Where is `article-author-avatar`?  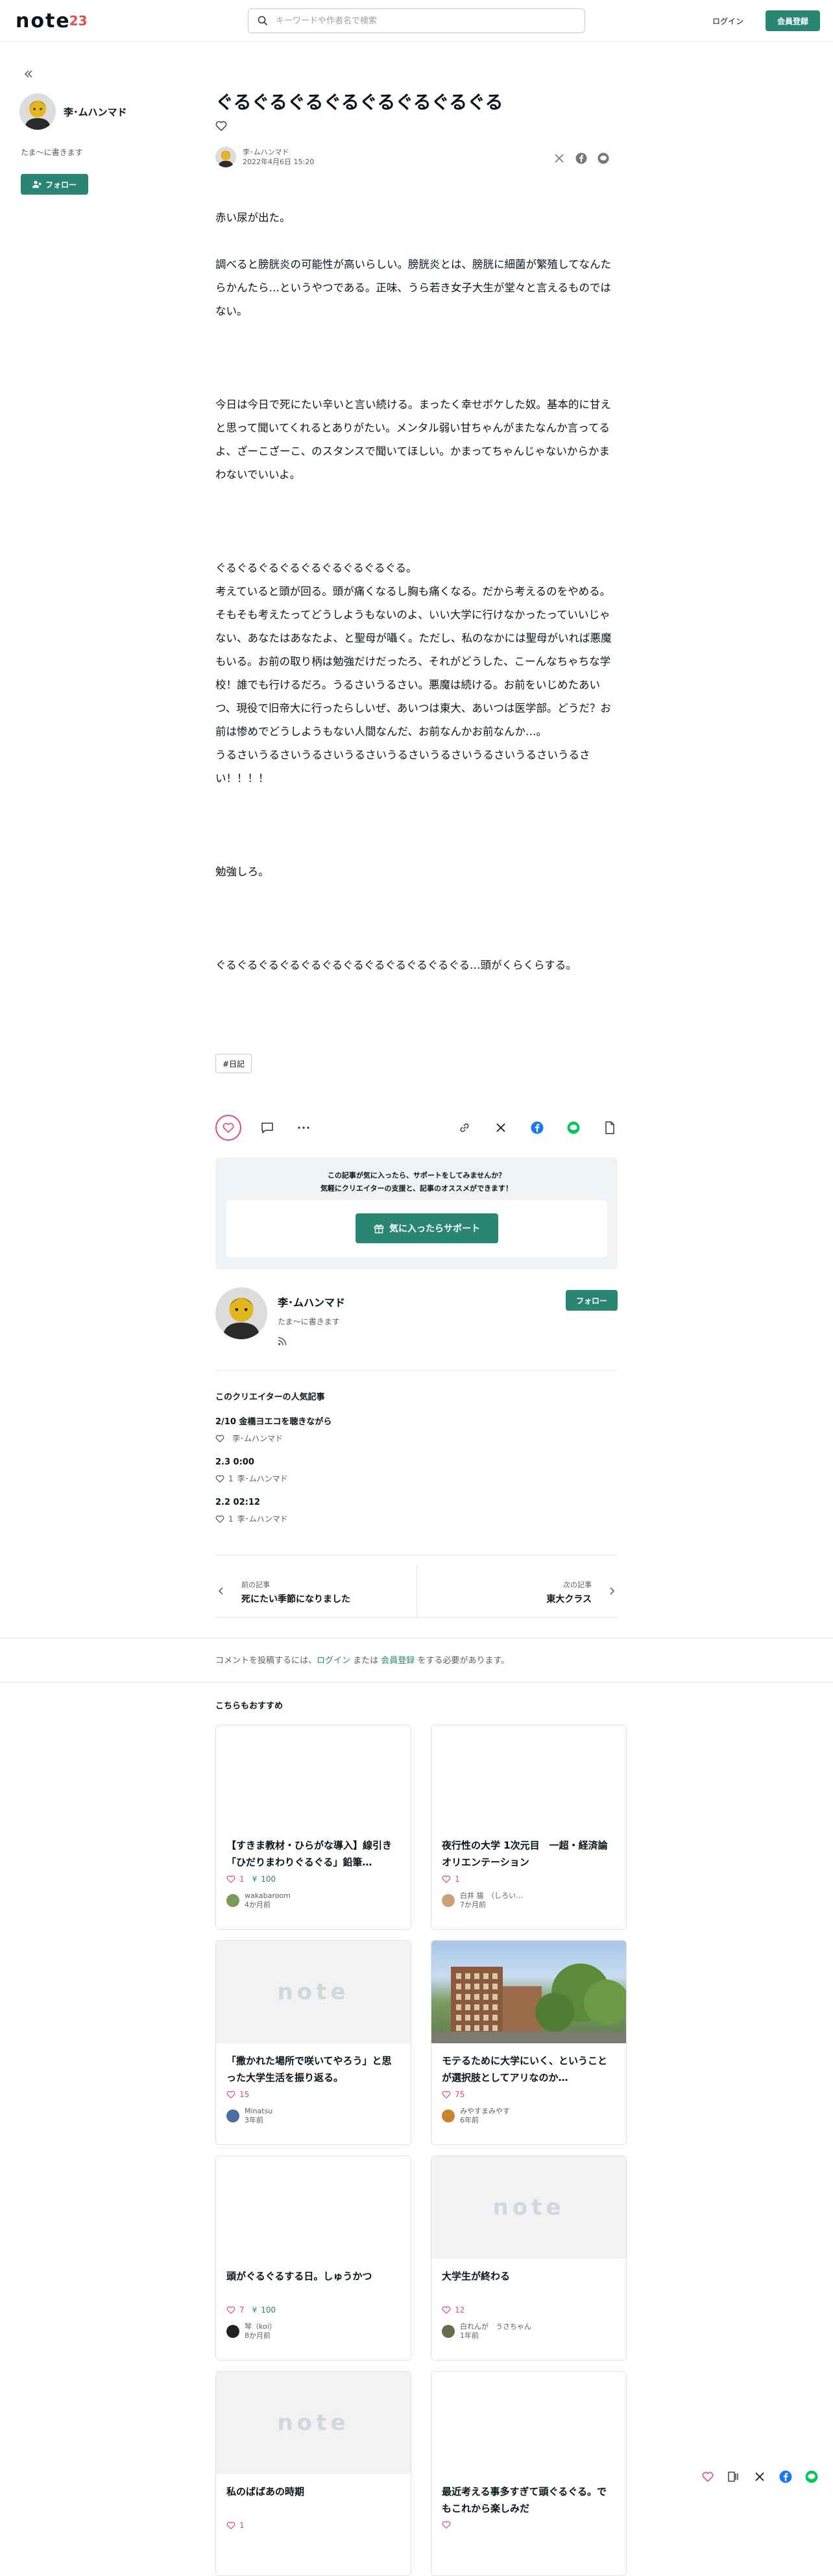 article-author-avatar is located at coordinates (225, 157).